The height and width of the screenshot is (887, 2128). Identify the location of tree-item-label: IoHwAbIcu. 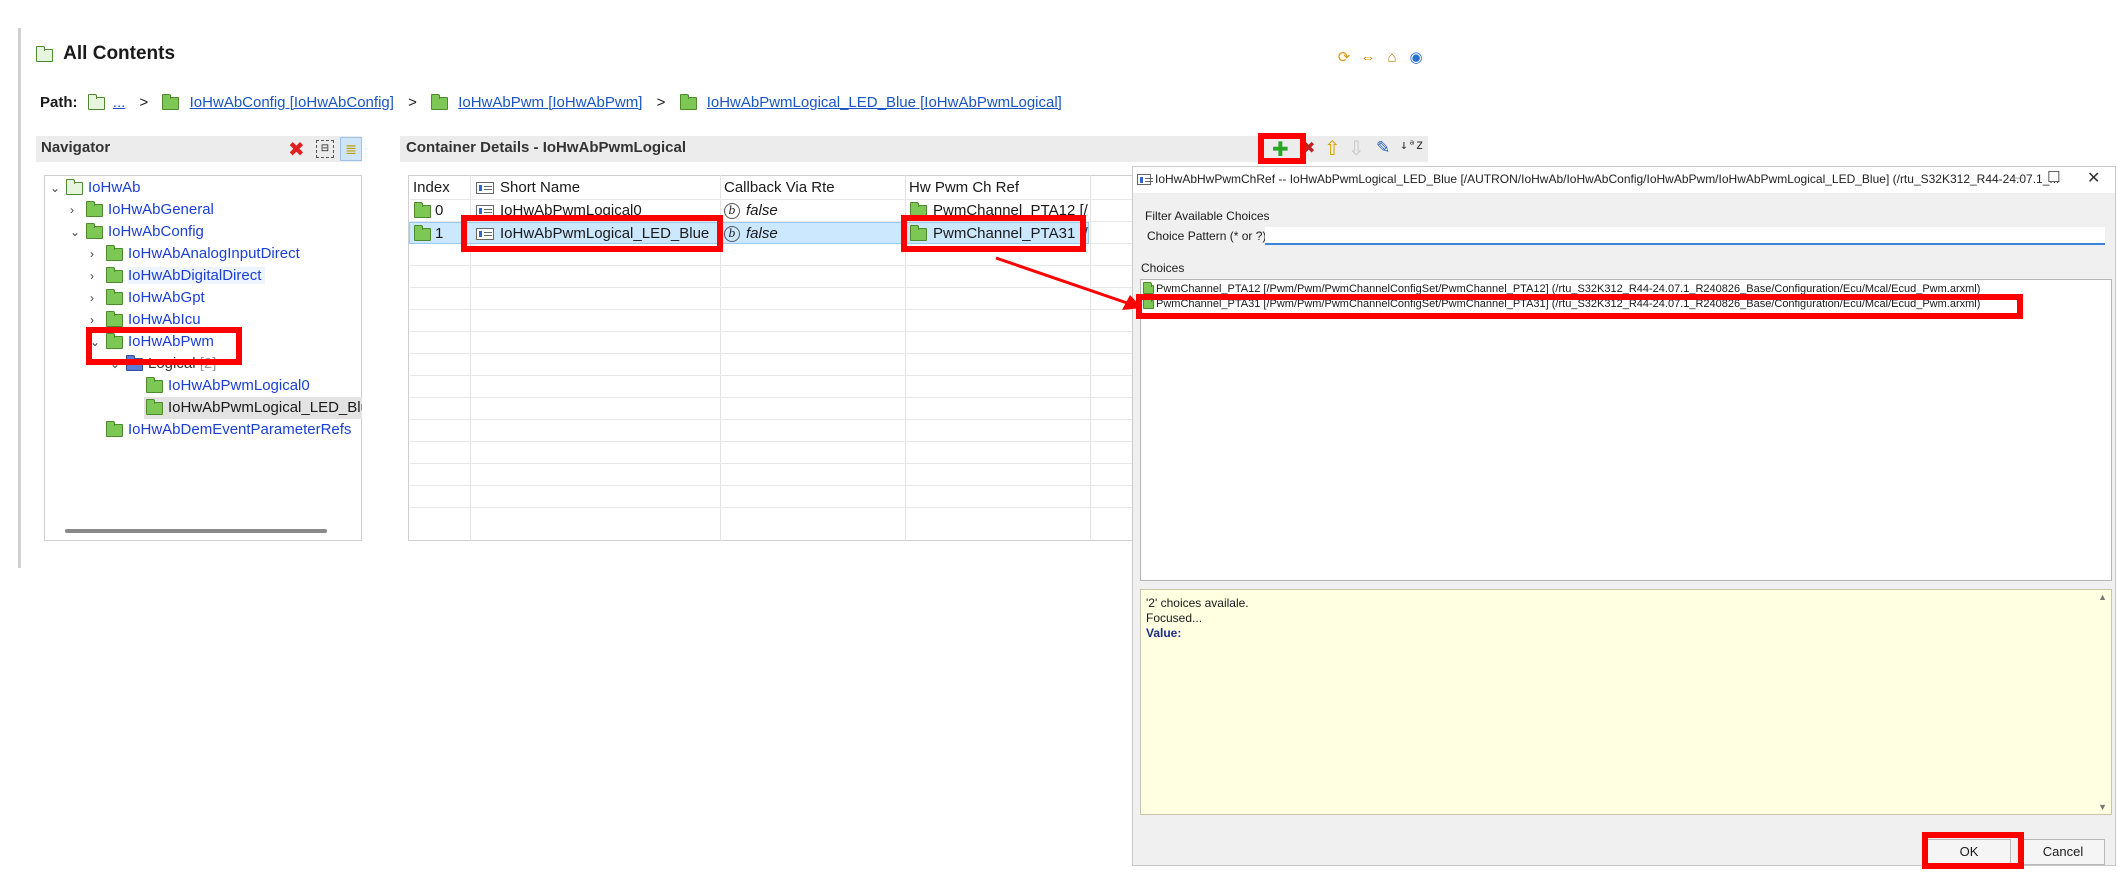
(164, 319).